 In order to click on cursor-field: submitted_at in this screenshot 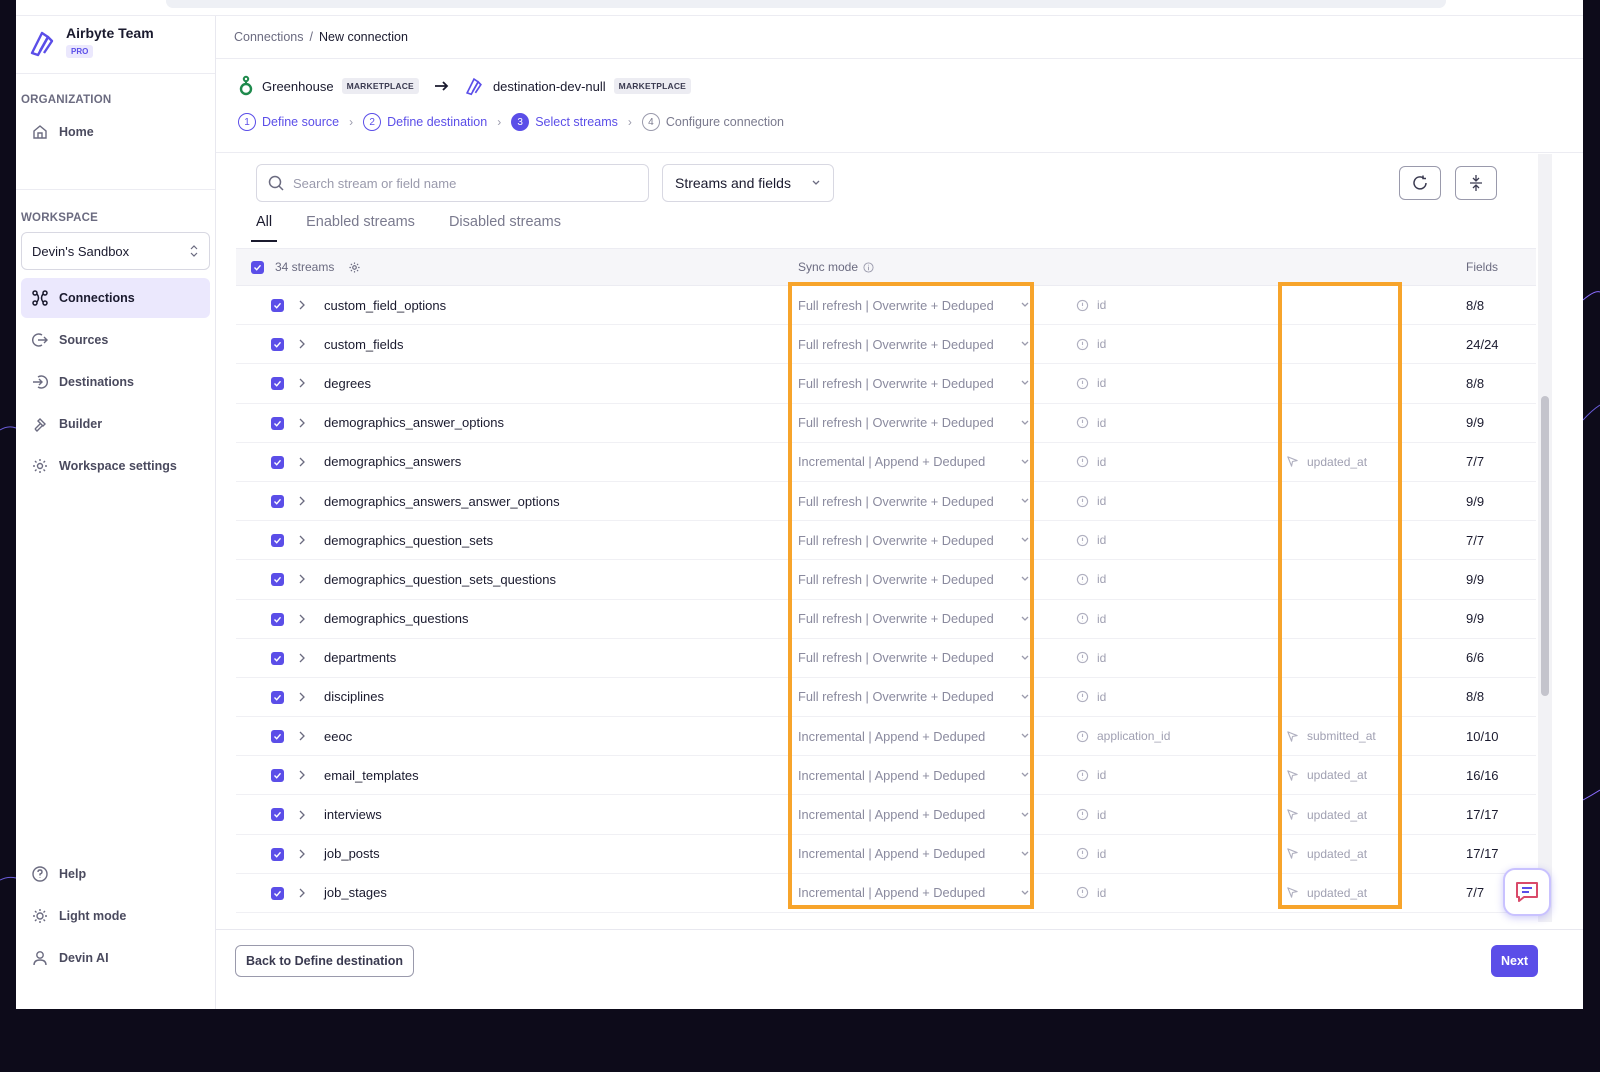, I will do `click(1331, 736)`.